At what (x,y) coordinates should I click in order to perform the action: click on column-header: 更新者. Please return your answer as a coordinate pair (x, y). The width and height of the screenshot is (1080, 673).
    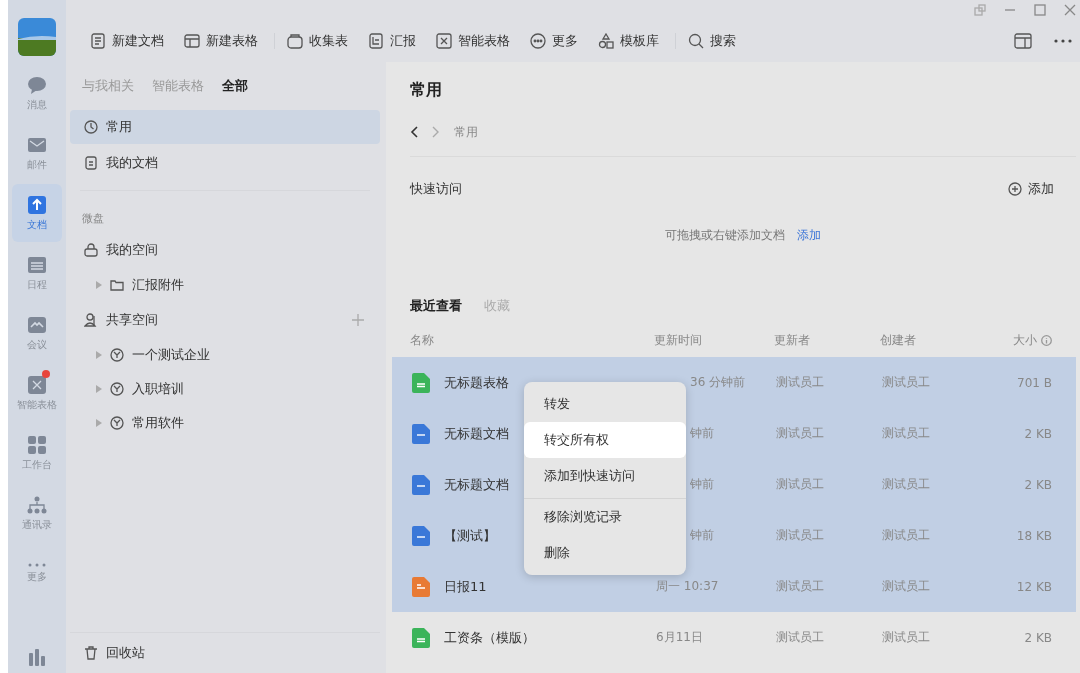
    Looking at the image, I should click on (792, 340).